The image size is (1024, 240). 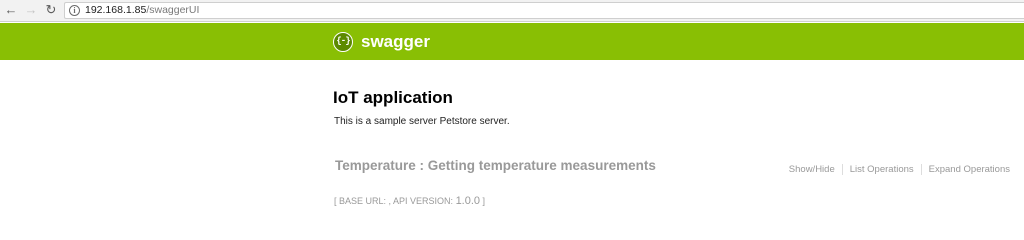 I want to click on url-host: 192.168.1.85, so click(x=116, y=10).